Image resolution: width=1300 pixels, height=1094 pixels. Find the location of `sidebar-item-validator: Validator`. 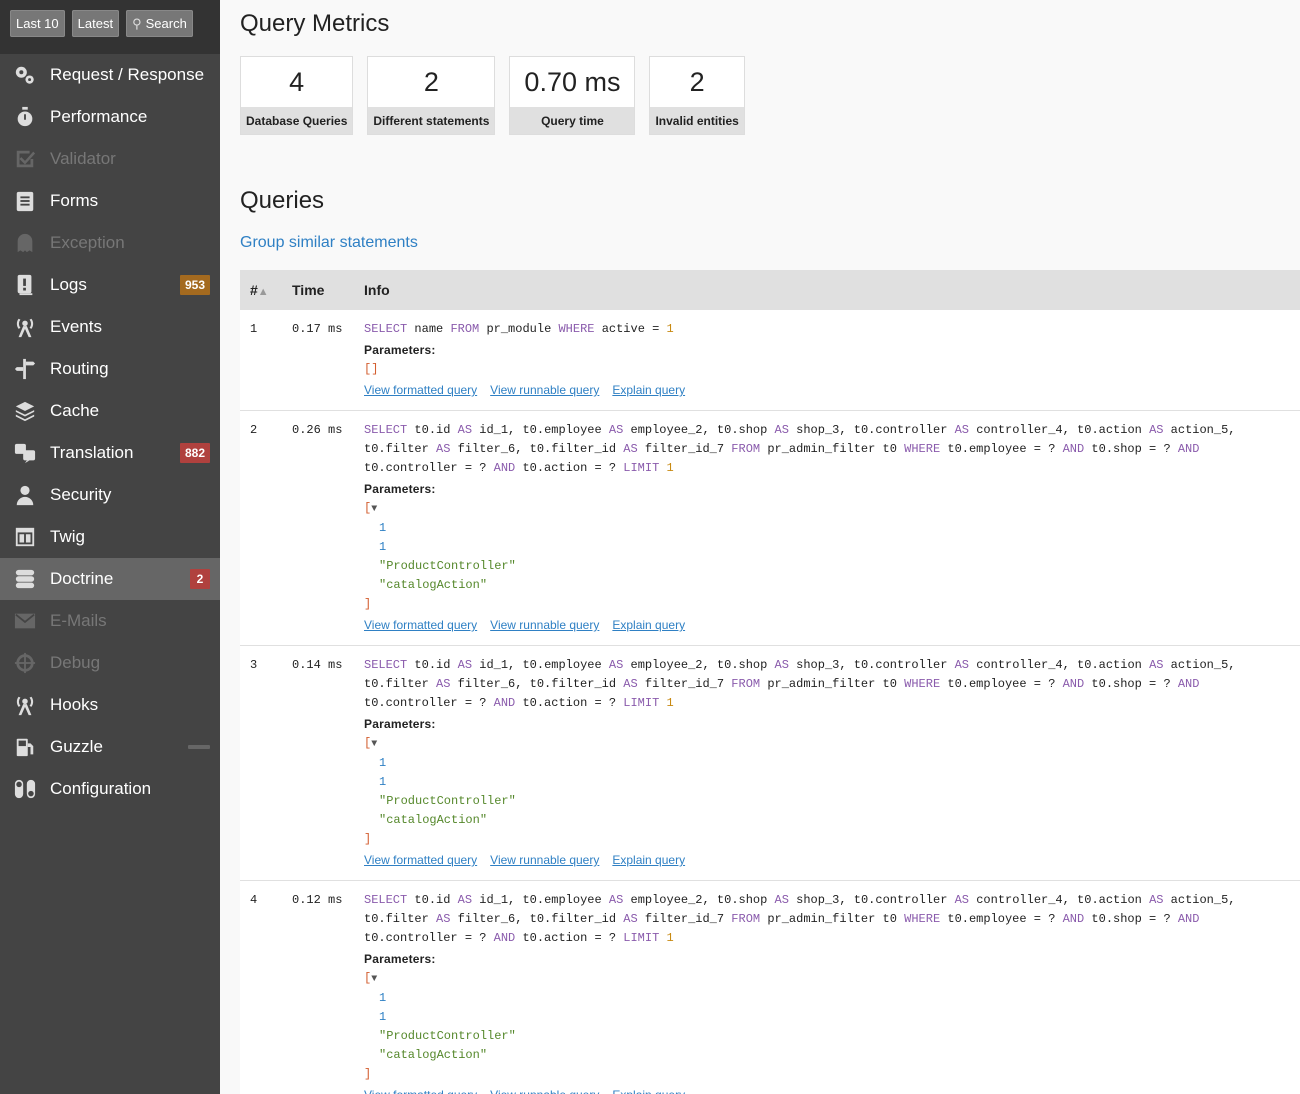

sidebar-item-validator: Validator is located at coordinates (110, 159).